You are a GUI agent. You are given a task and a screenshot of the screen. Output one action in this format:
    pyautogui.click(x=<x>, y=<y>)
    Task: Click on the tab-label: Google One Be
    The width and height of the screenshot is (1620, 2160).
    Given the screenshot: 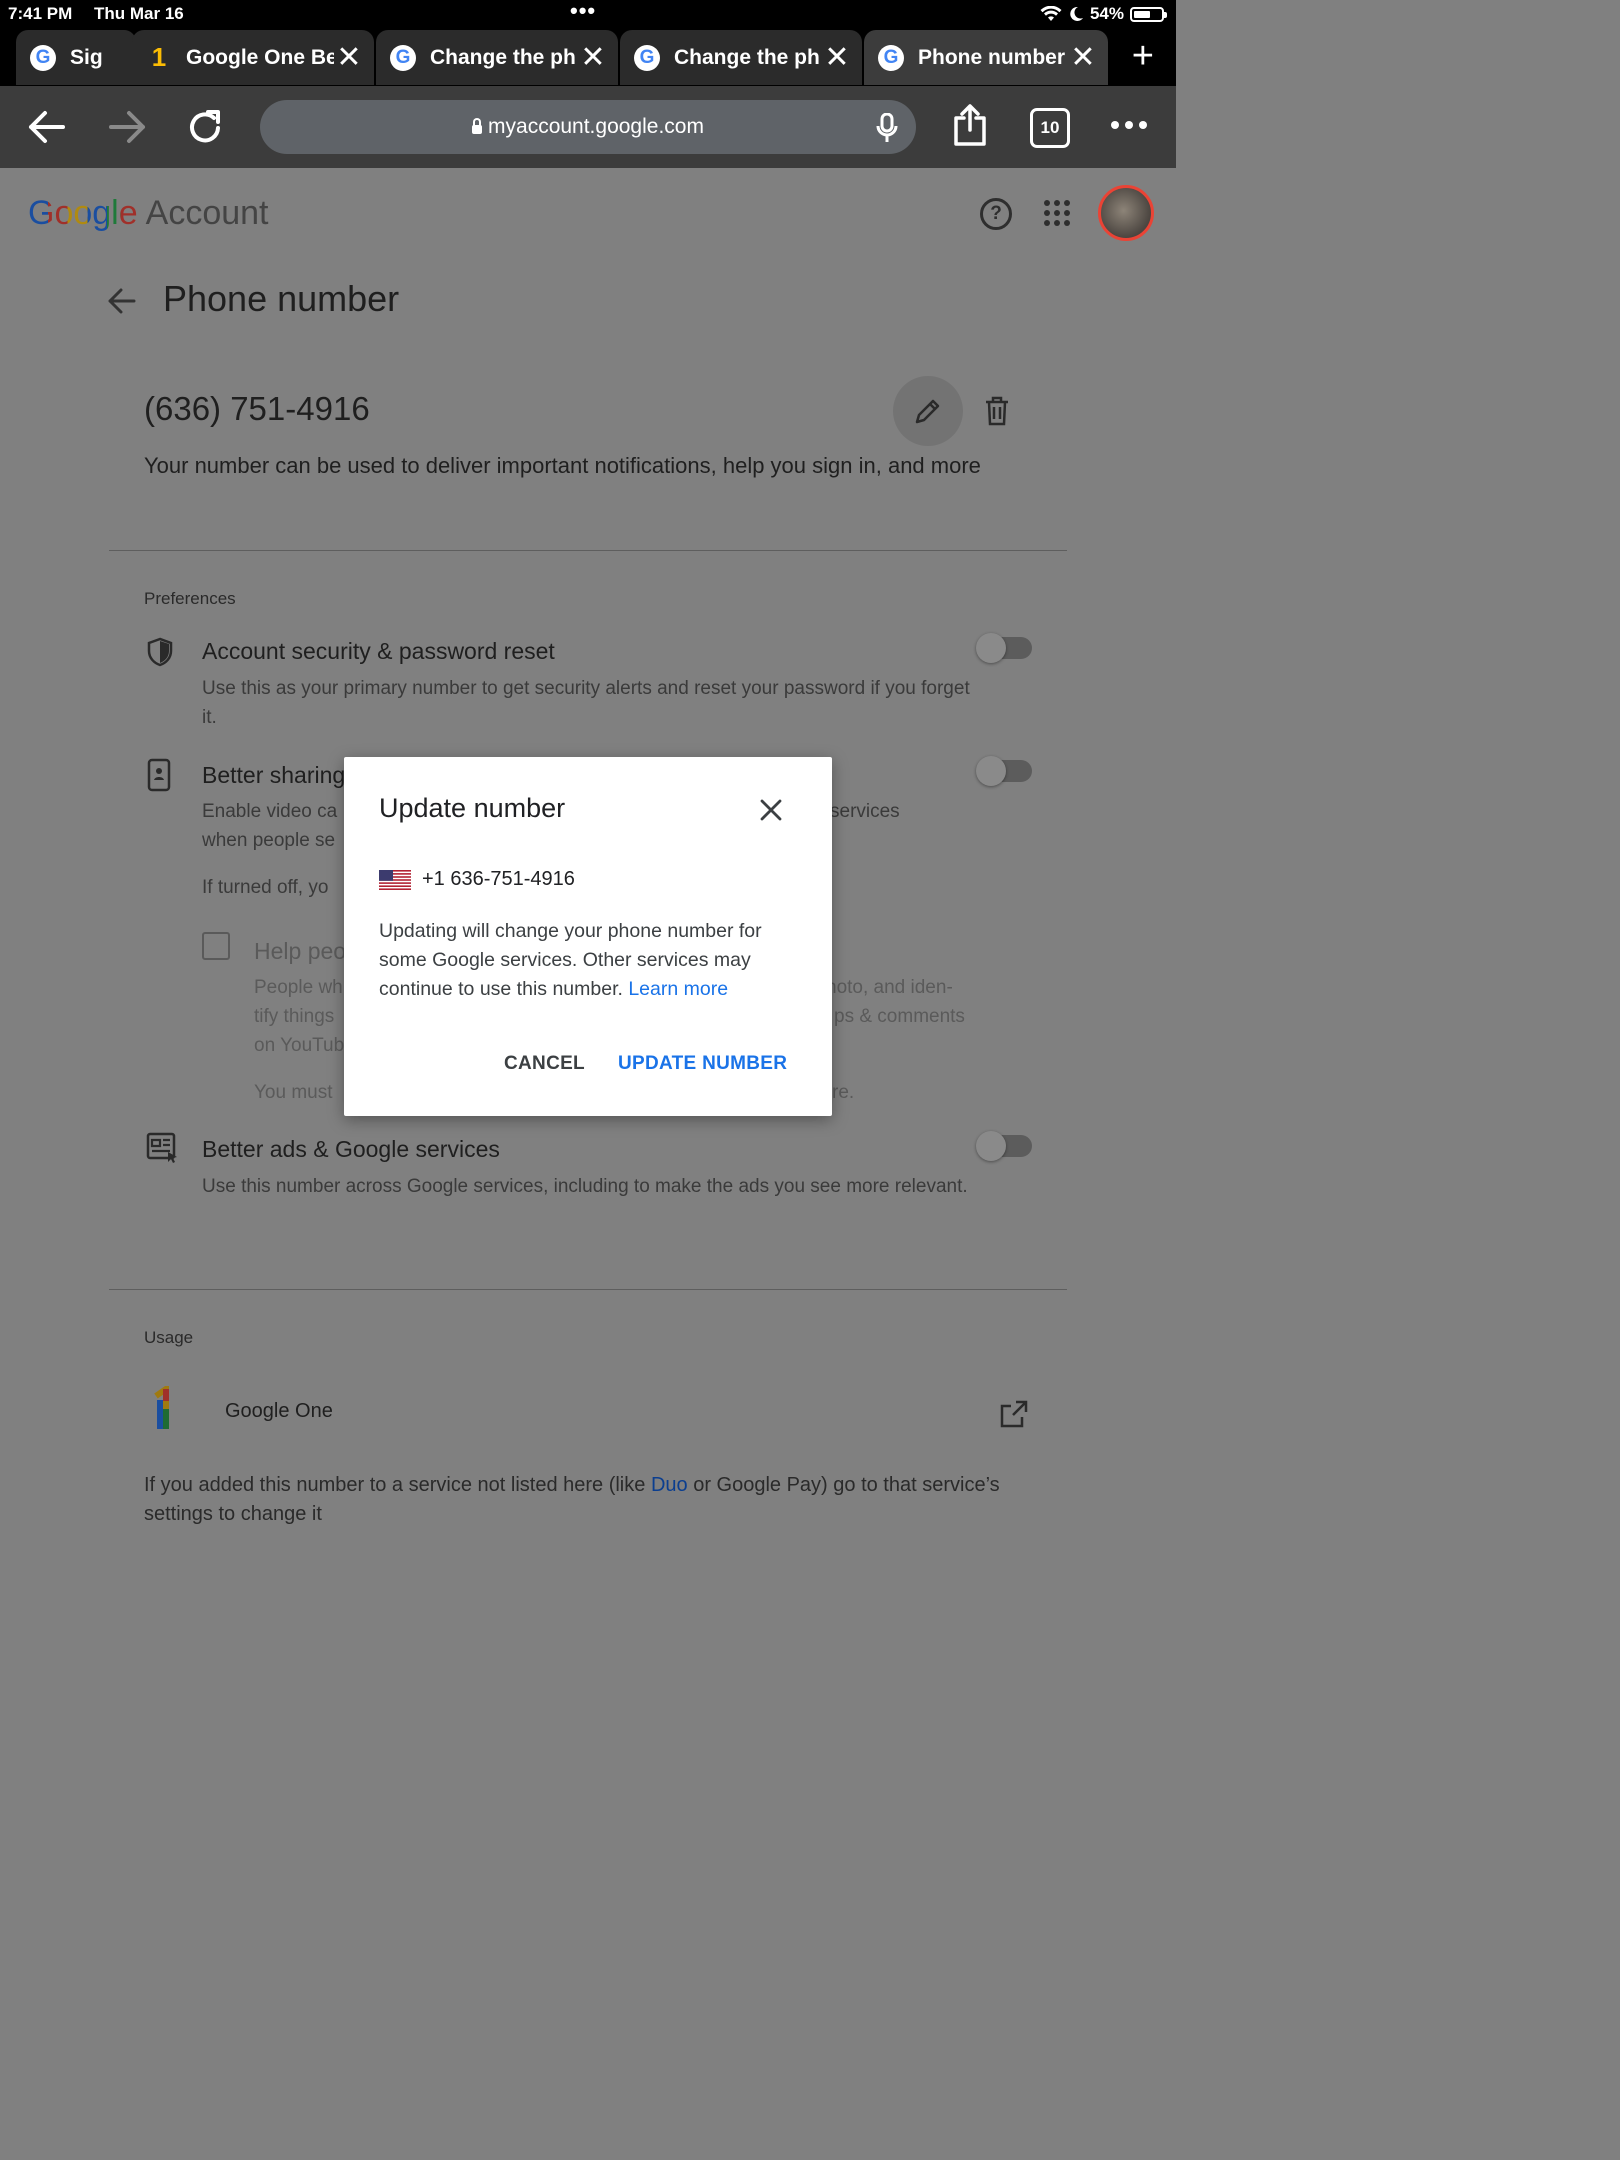 What is the action you would take?
    pyautogui.click(x=260, y=57)
    